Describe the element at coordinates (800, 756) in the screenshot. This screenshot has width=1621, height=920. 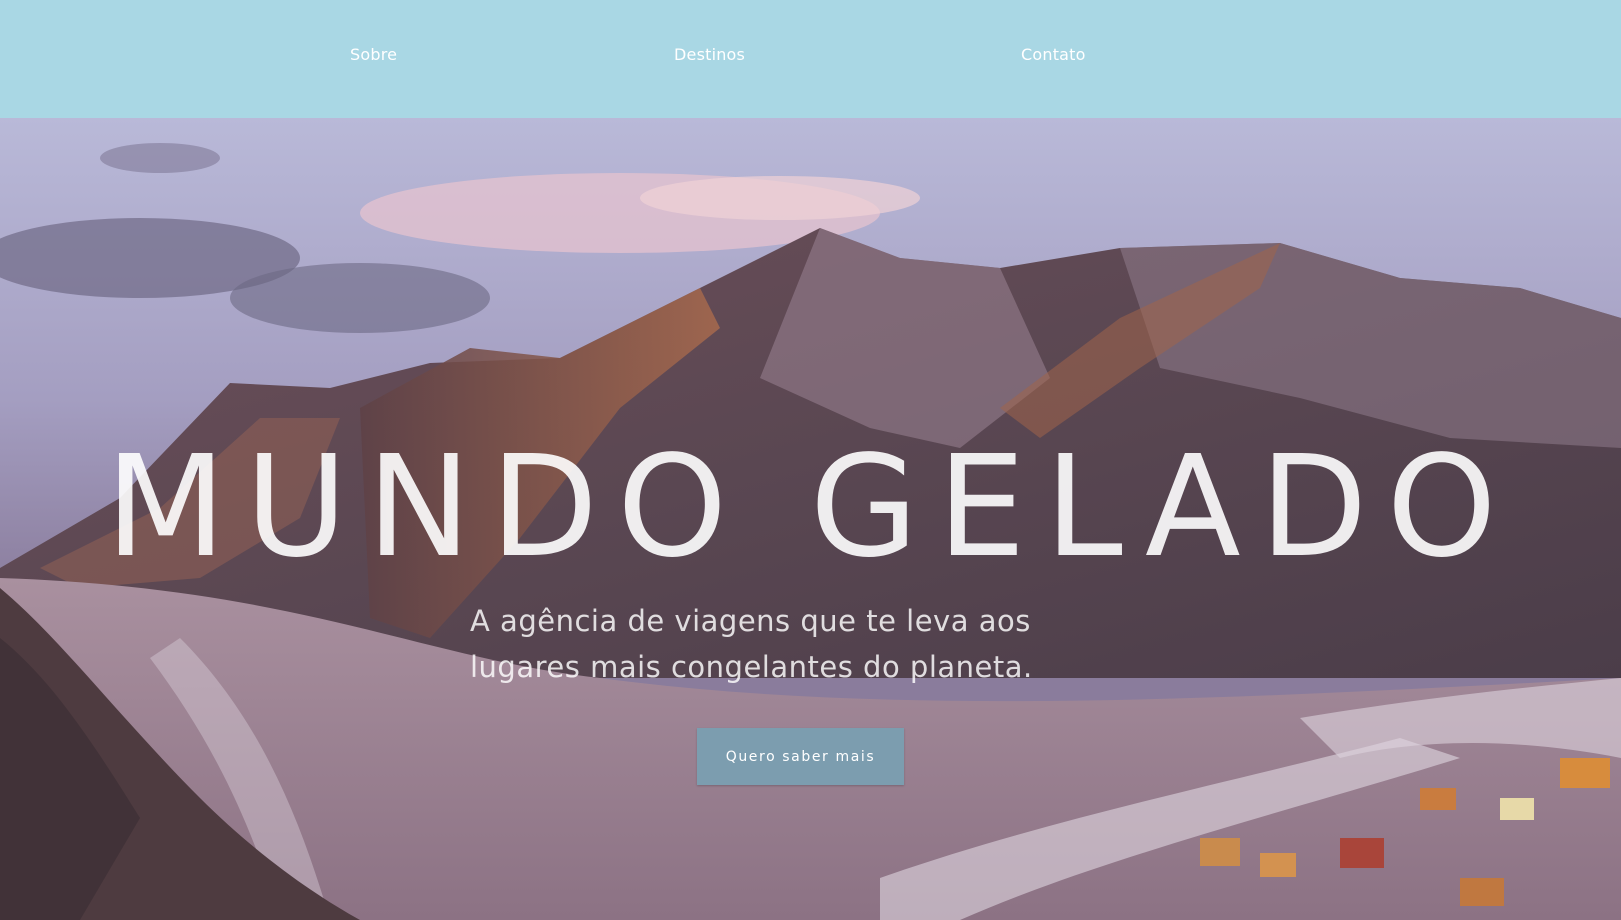
I see `cta-button: Quero saber mais` at that location.